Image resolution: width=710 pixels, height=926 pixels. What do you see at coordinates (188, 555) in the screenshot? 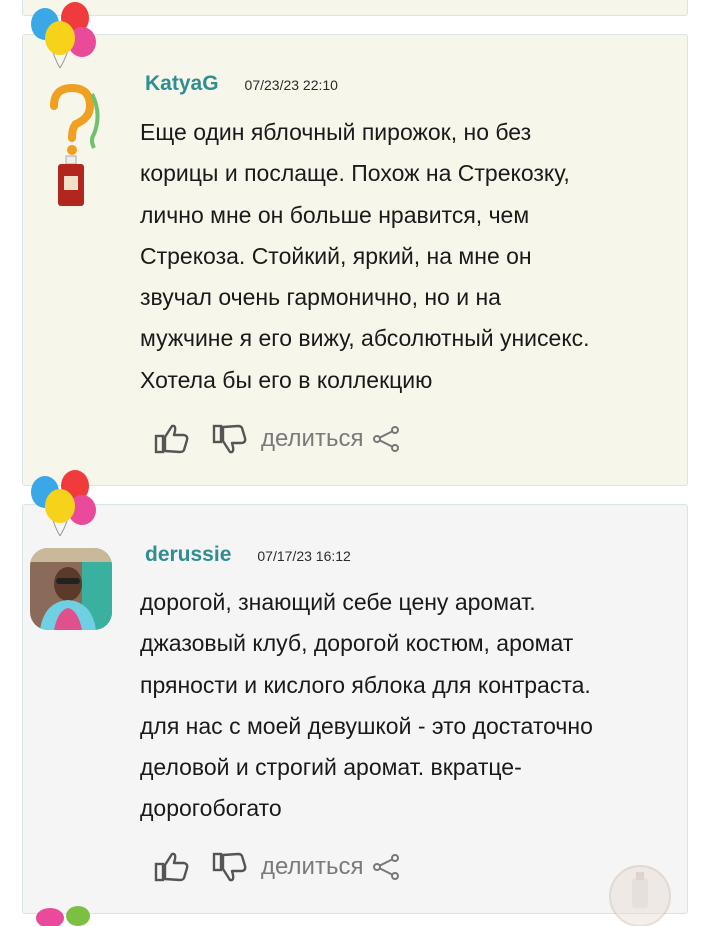
I see `username-link: derussie` at bounding box center [188, 555].